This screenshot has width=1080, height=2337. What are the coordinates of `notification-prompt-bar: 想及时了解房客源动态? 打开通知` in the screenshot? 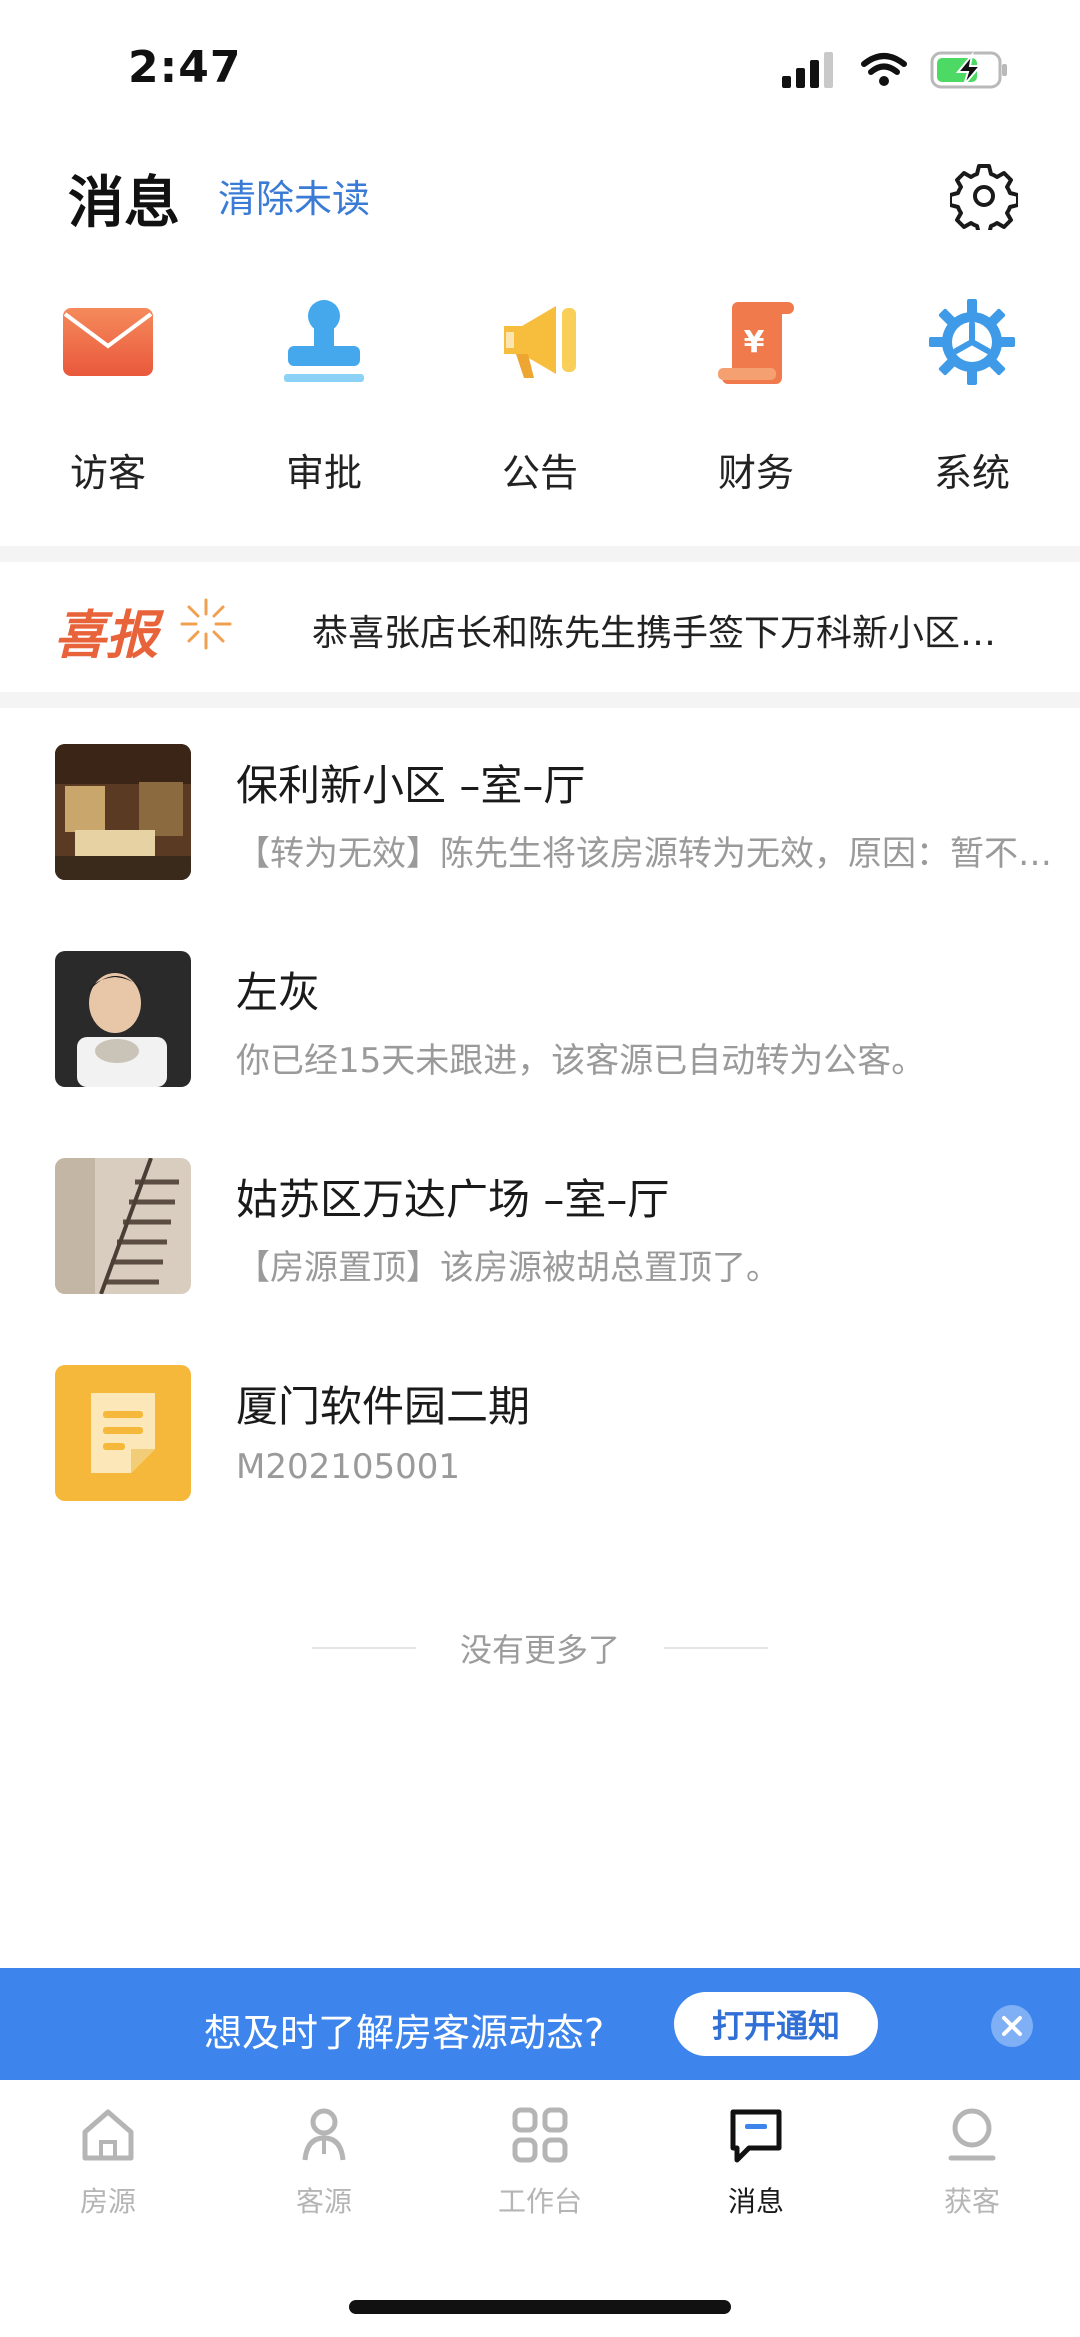 It's located at (540, 2024).